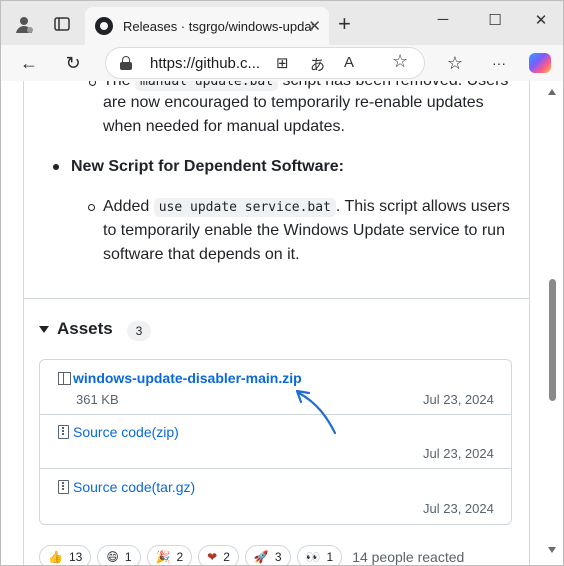 Image resolution: width=564 pixels, height=566 pixels. What do you see at coordinates (313, 557) in the screenshot?
I see `eyes-icon: 👀` at bounding box center [313, 557].